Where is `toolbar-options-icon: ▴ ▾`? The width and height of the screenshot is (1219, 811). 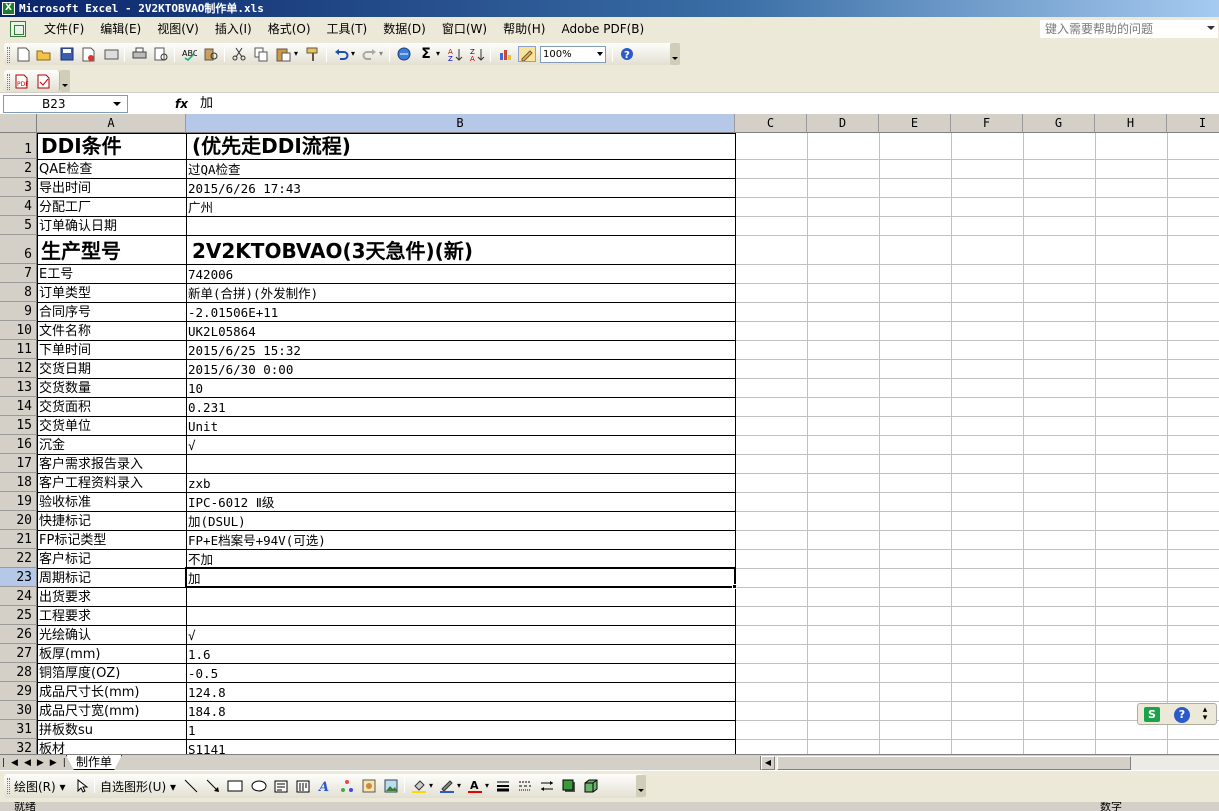
toolbar-options-icon: ▴ ▾ is located at coordinates (1205, 714).